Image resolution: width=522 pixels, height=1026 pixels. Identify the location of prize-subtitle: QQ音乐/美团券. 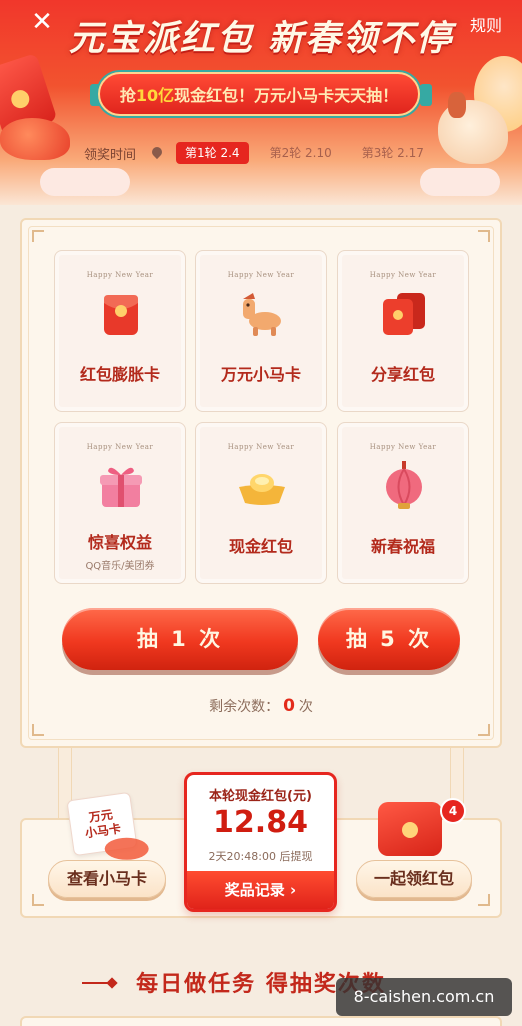
(120, 566).